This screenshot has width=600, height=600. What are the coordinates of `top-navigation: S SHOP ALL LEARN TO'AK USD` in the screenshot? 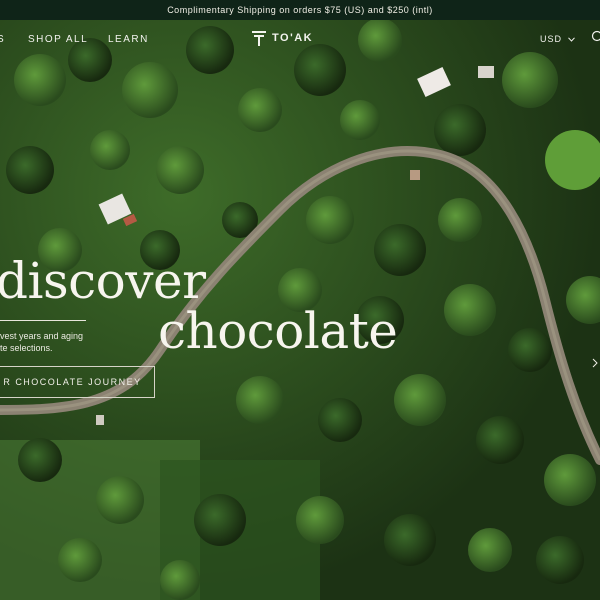 It's located at (300, 39).